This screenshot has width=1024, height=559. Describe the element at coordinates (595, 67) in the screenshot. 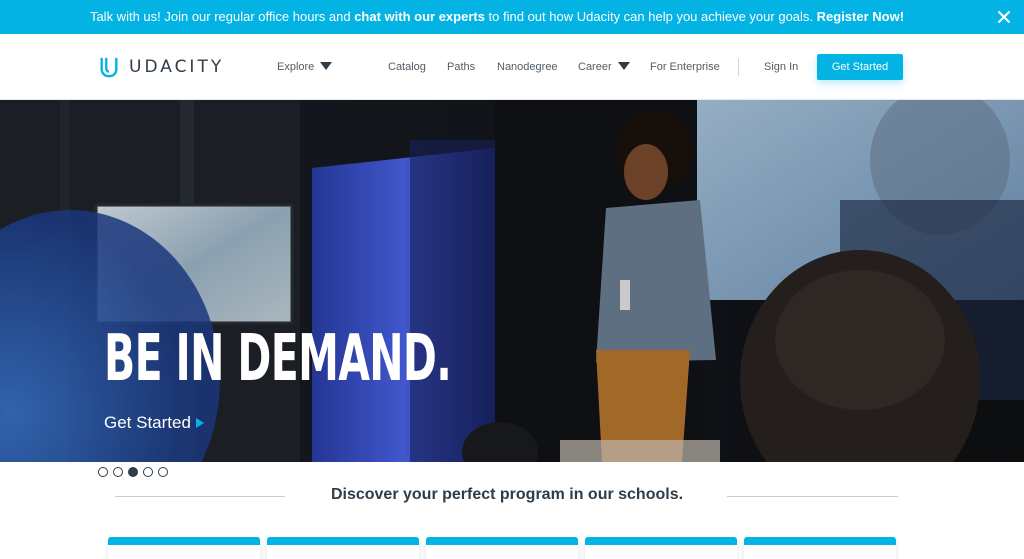

I see `career-label: Career` at that location.